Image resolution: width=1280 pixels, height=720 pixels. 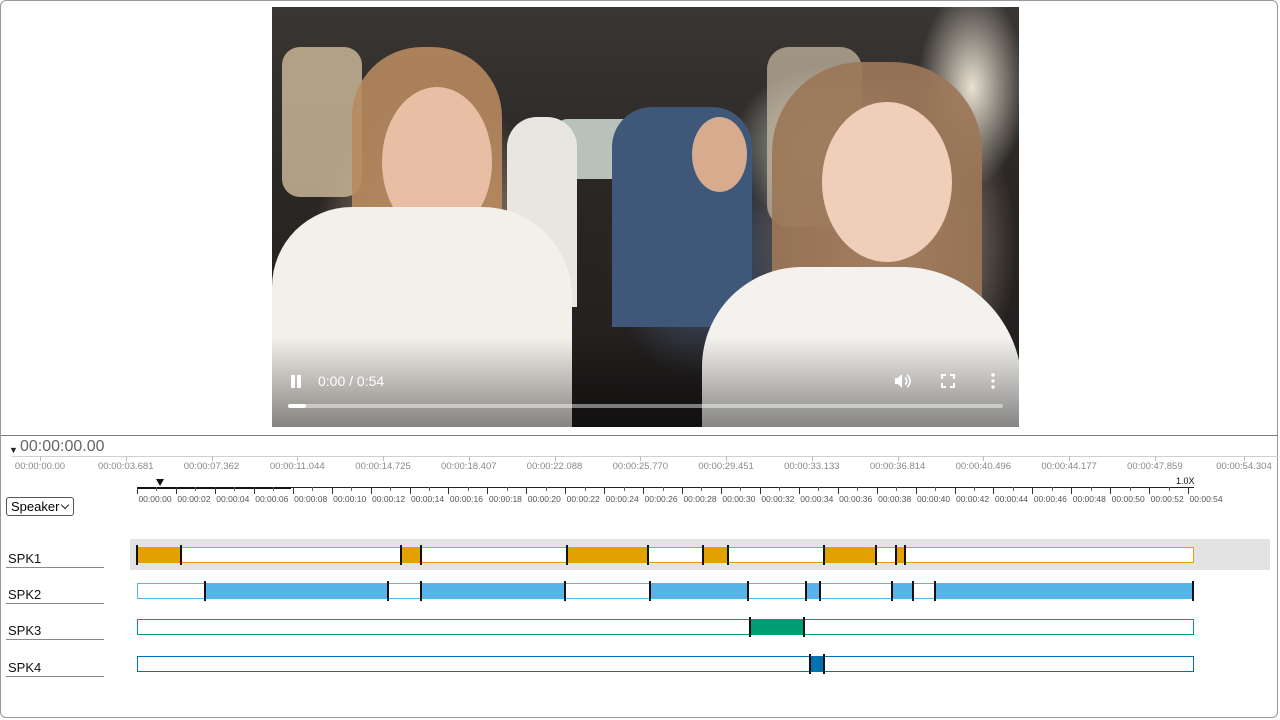 I want to click on time-scale-label: 00:00:44, so click(x=1011, y=499).